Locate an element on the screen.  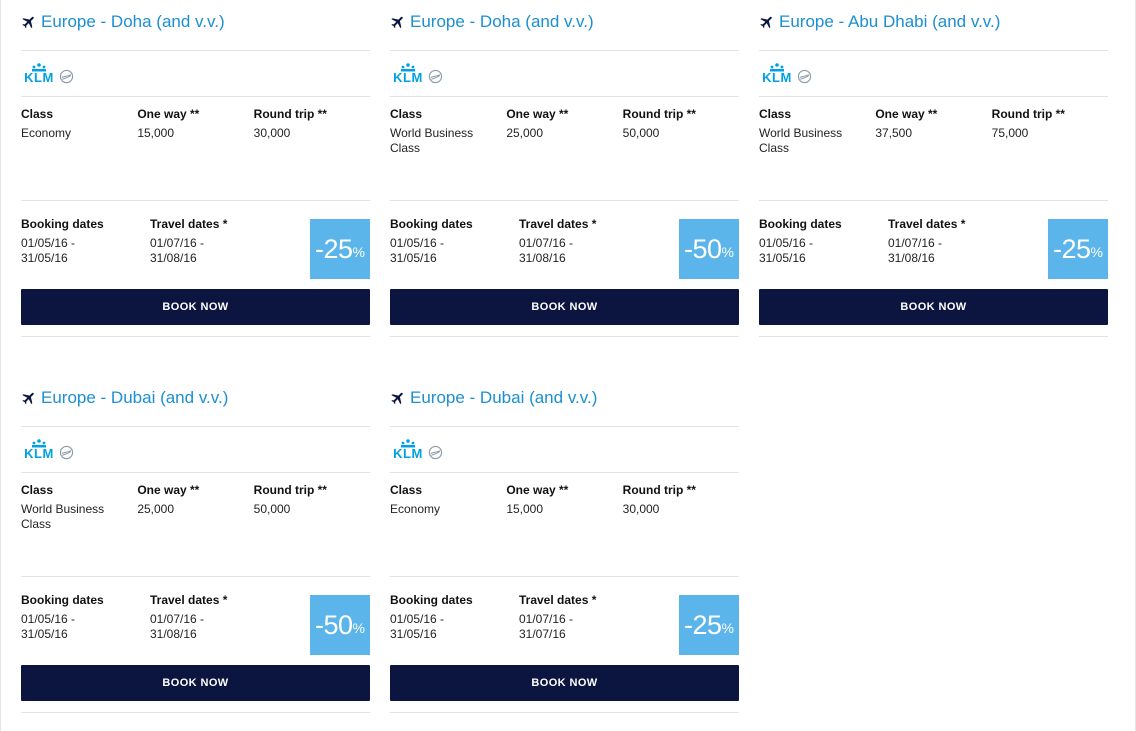
one-way-value: 37,500 is located at coordinates (894, 133).